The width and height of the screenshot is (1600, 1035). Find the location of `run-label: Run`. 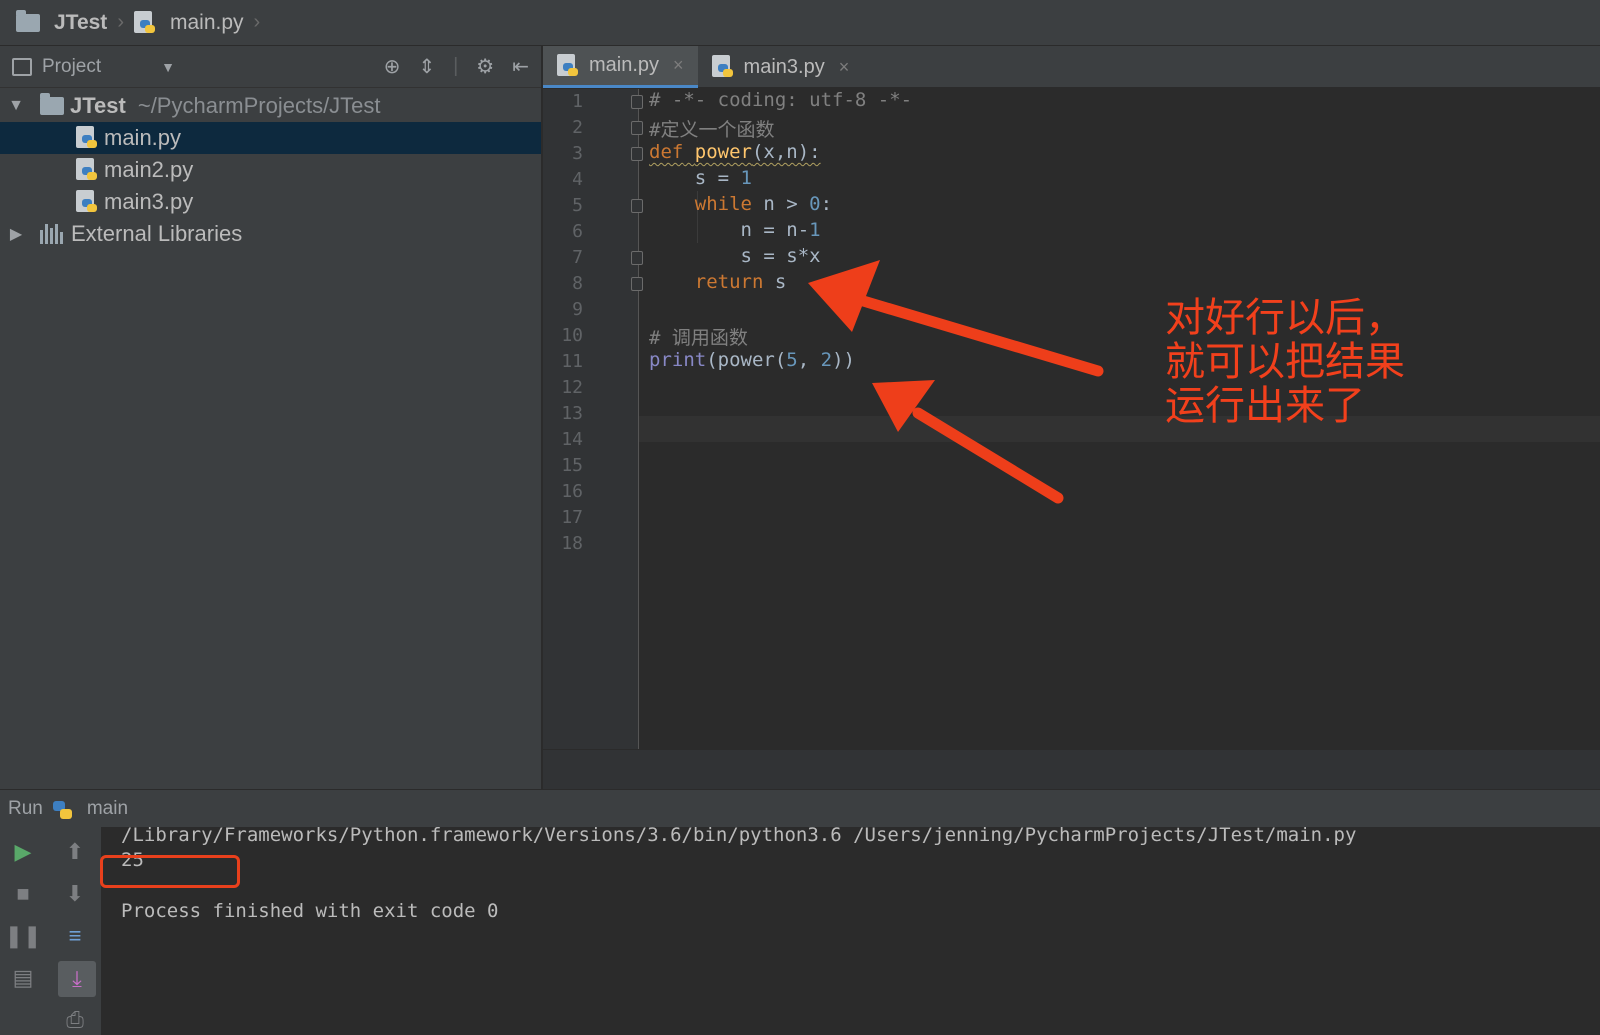

run-label: Run is located at coordinates (25, 808).